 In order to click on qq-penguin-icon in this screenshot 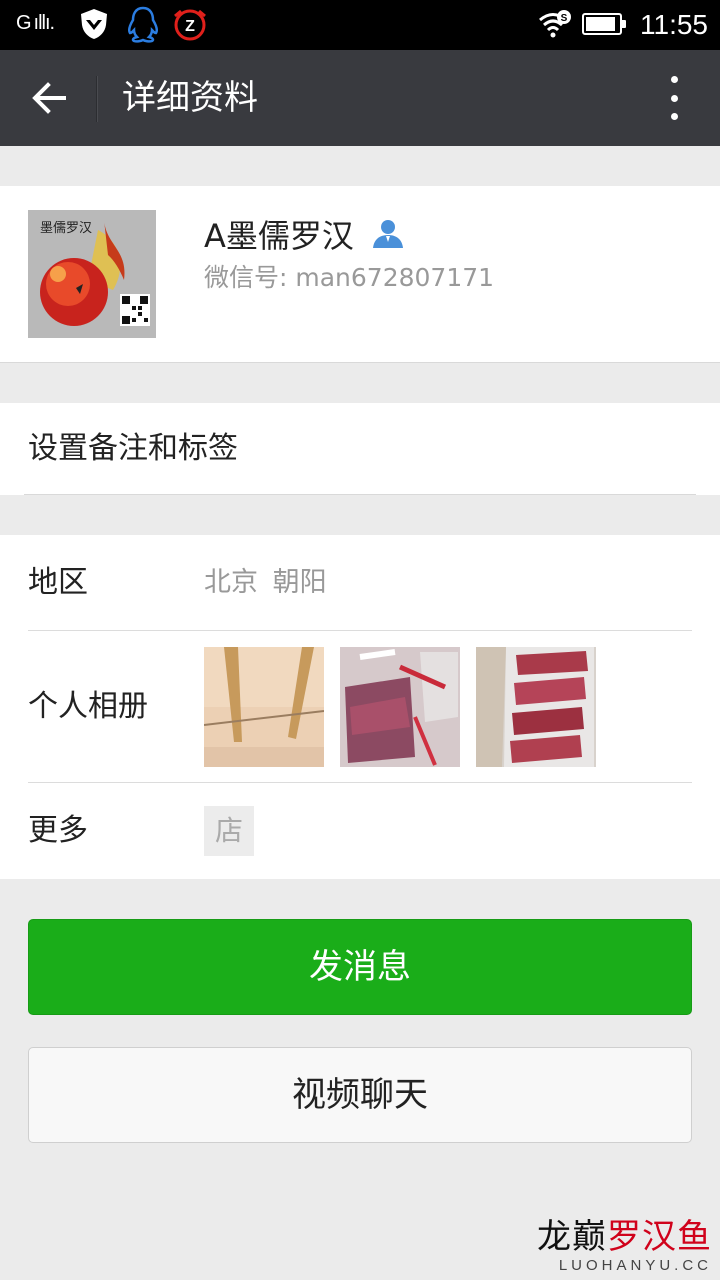, I will do `click(143, 27)`.